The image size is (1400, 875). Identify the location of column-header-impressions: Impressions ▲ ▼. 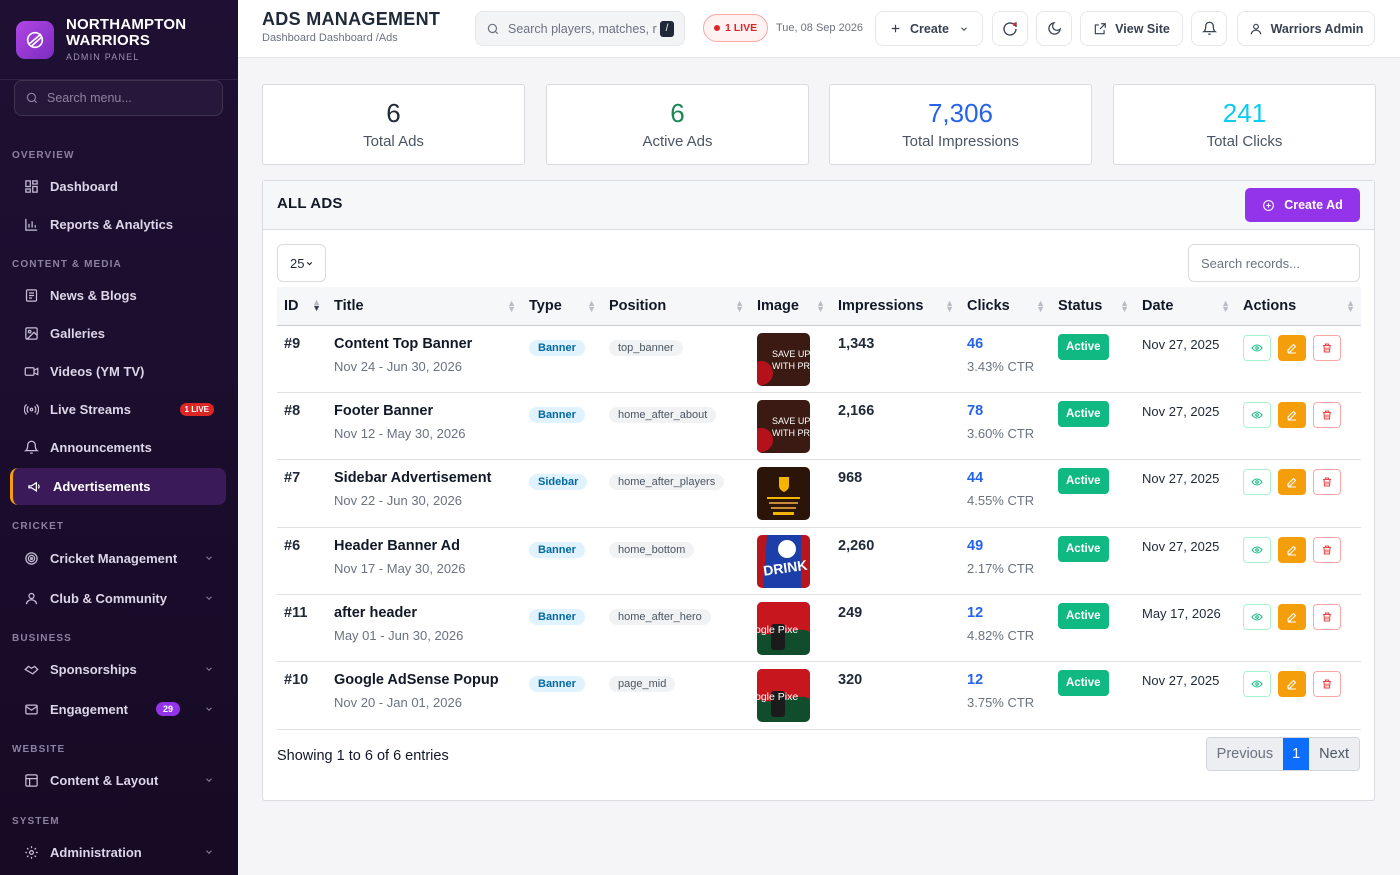
(895, 306).